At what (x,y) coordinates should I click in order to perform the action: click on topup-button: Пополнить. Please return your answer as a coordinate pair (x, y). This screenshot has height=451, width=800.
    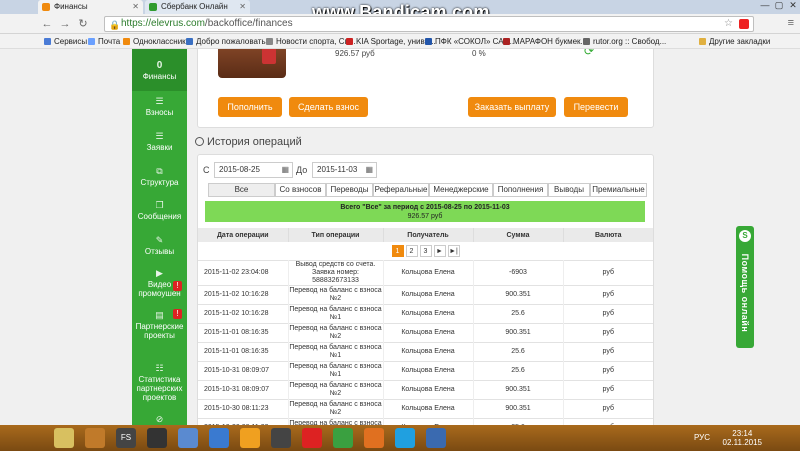
    Looking at the image, I should click on (250, 107).